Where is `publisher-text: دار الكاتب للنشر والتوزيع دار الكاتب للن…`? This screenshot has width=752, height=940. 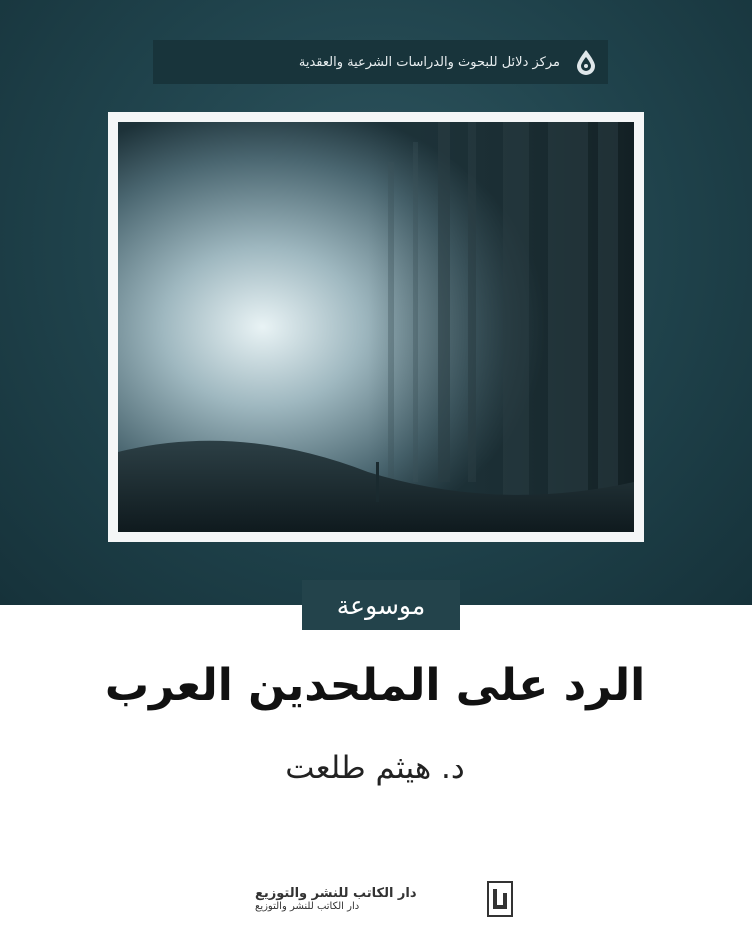 publisher-text: دار الكاتب للنشر والتوزيع دار الكاتب للن… is located at coordinates (336, 899).